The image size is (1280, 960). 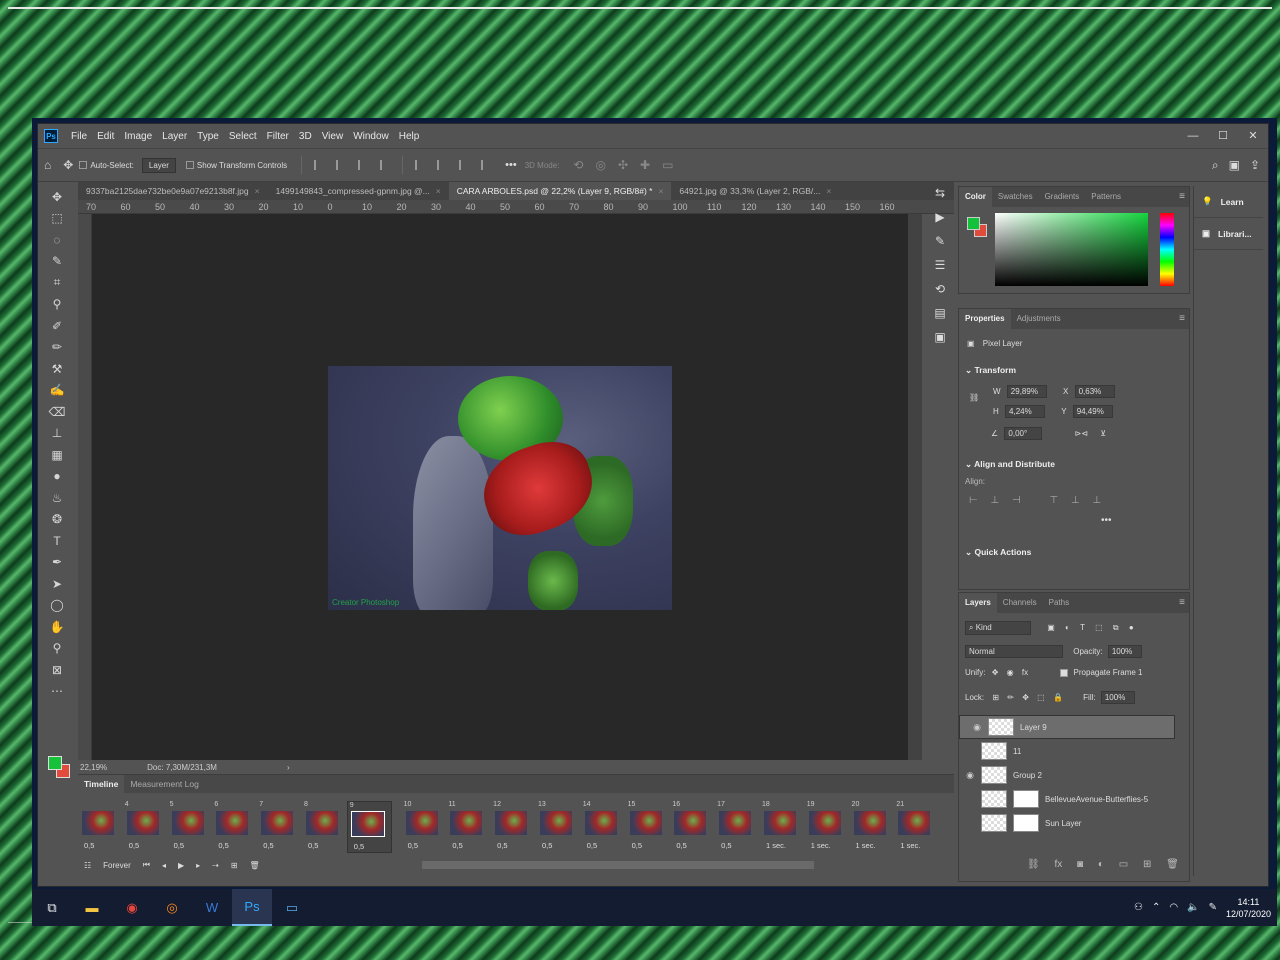 I want to click on kind-filter-dropdown: ⌕ Kind, so click(x=998, y=628).